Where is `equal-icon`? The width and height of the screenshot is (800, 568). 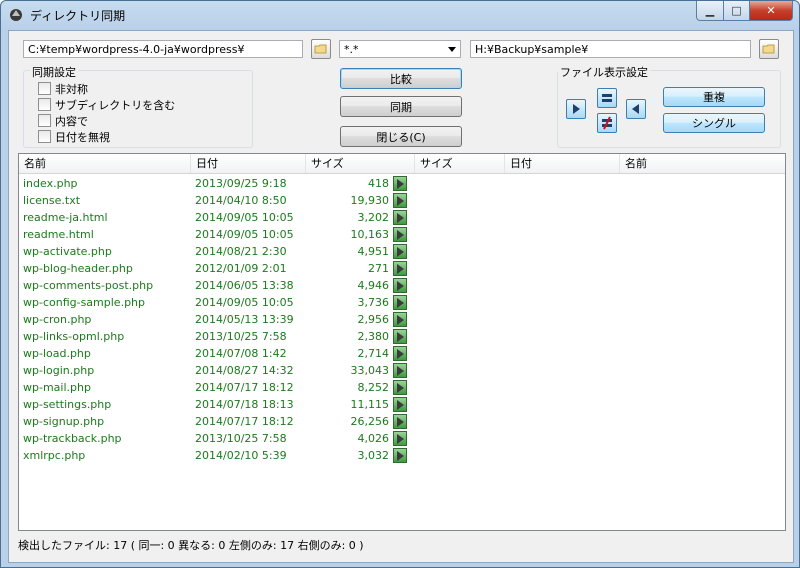
equal-icon is located at coordinates (607, 98).